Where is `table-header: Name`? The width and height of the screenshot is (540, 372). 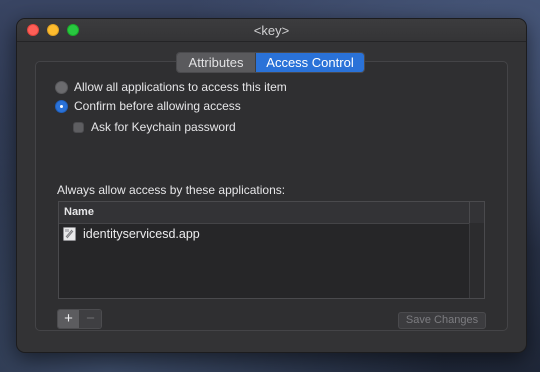
table-header: Name is located at coordinates (271, 213).